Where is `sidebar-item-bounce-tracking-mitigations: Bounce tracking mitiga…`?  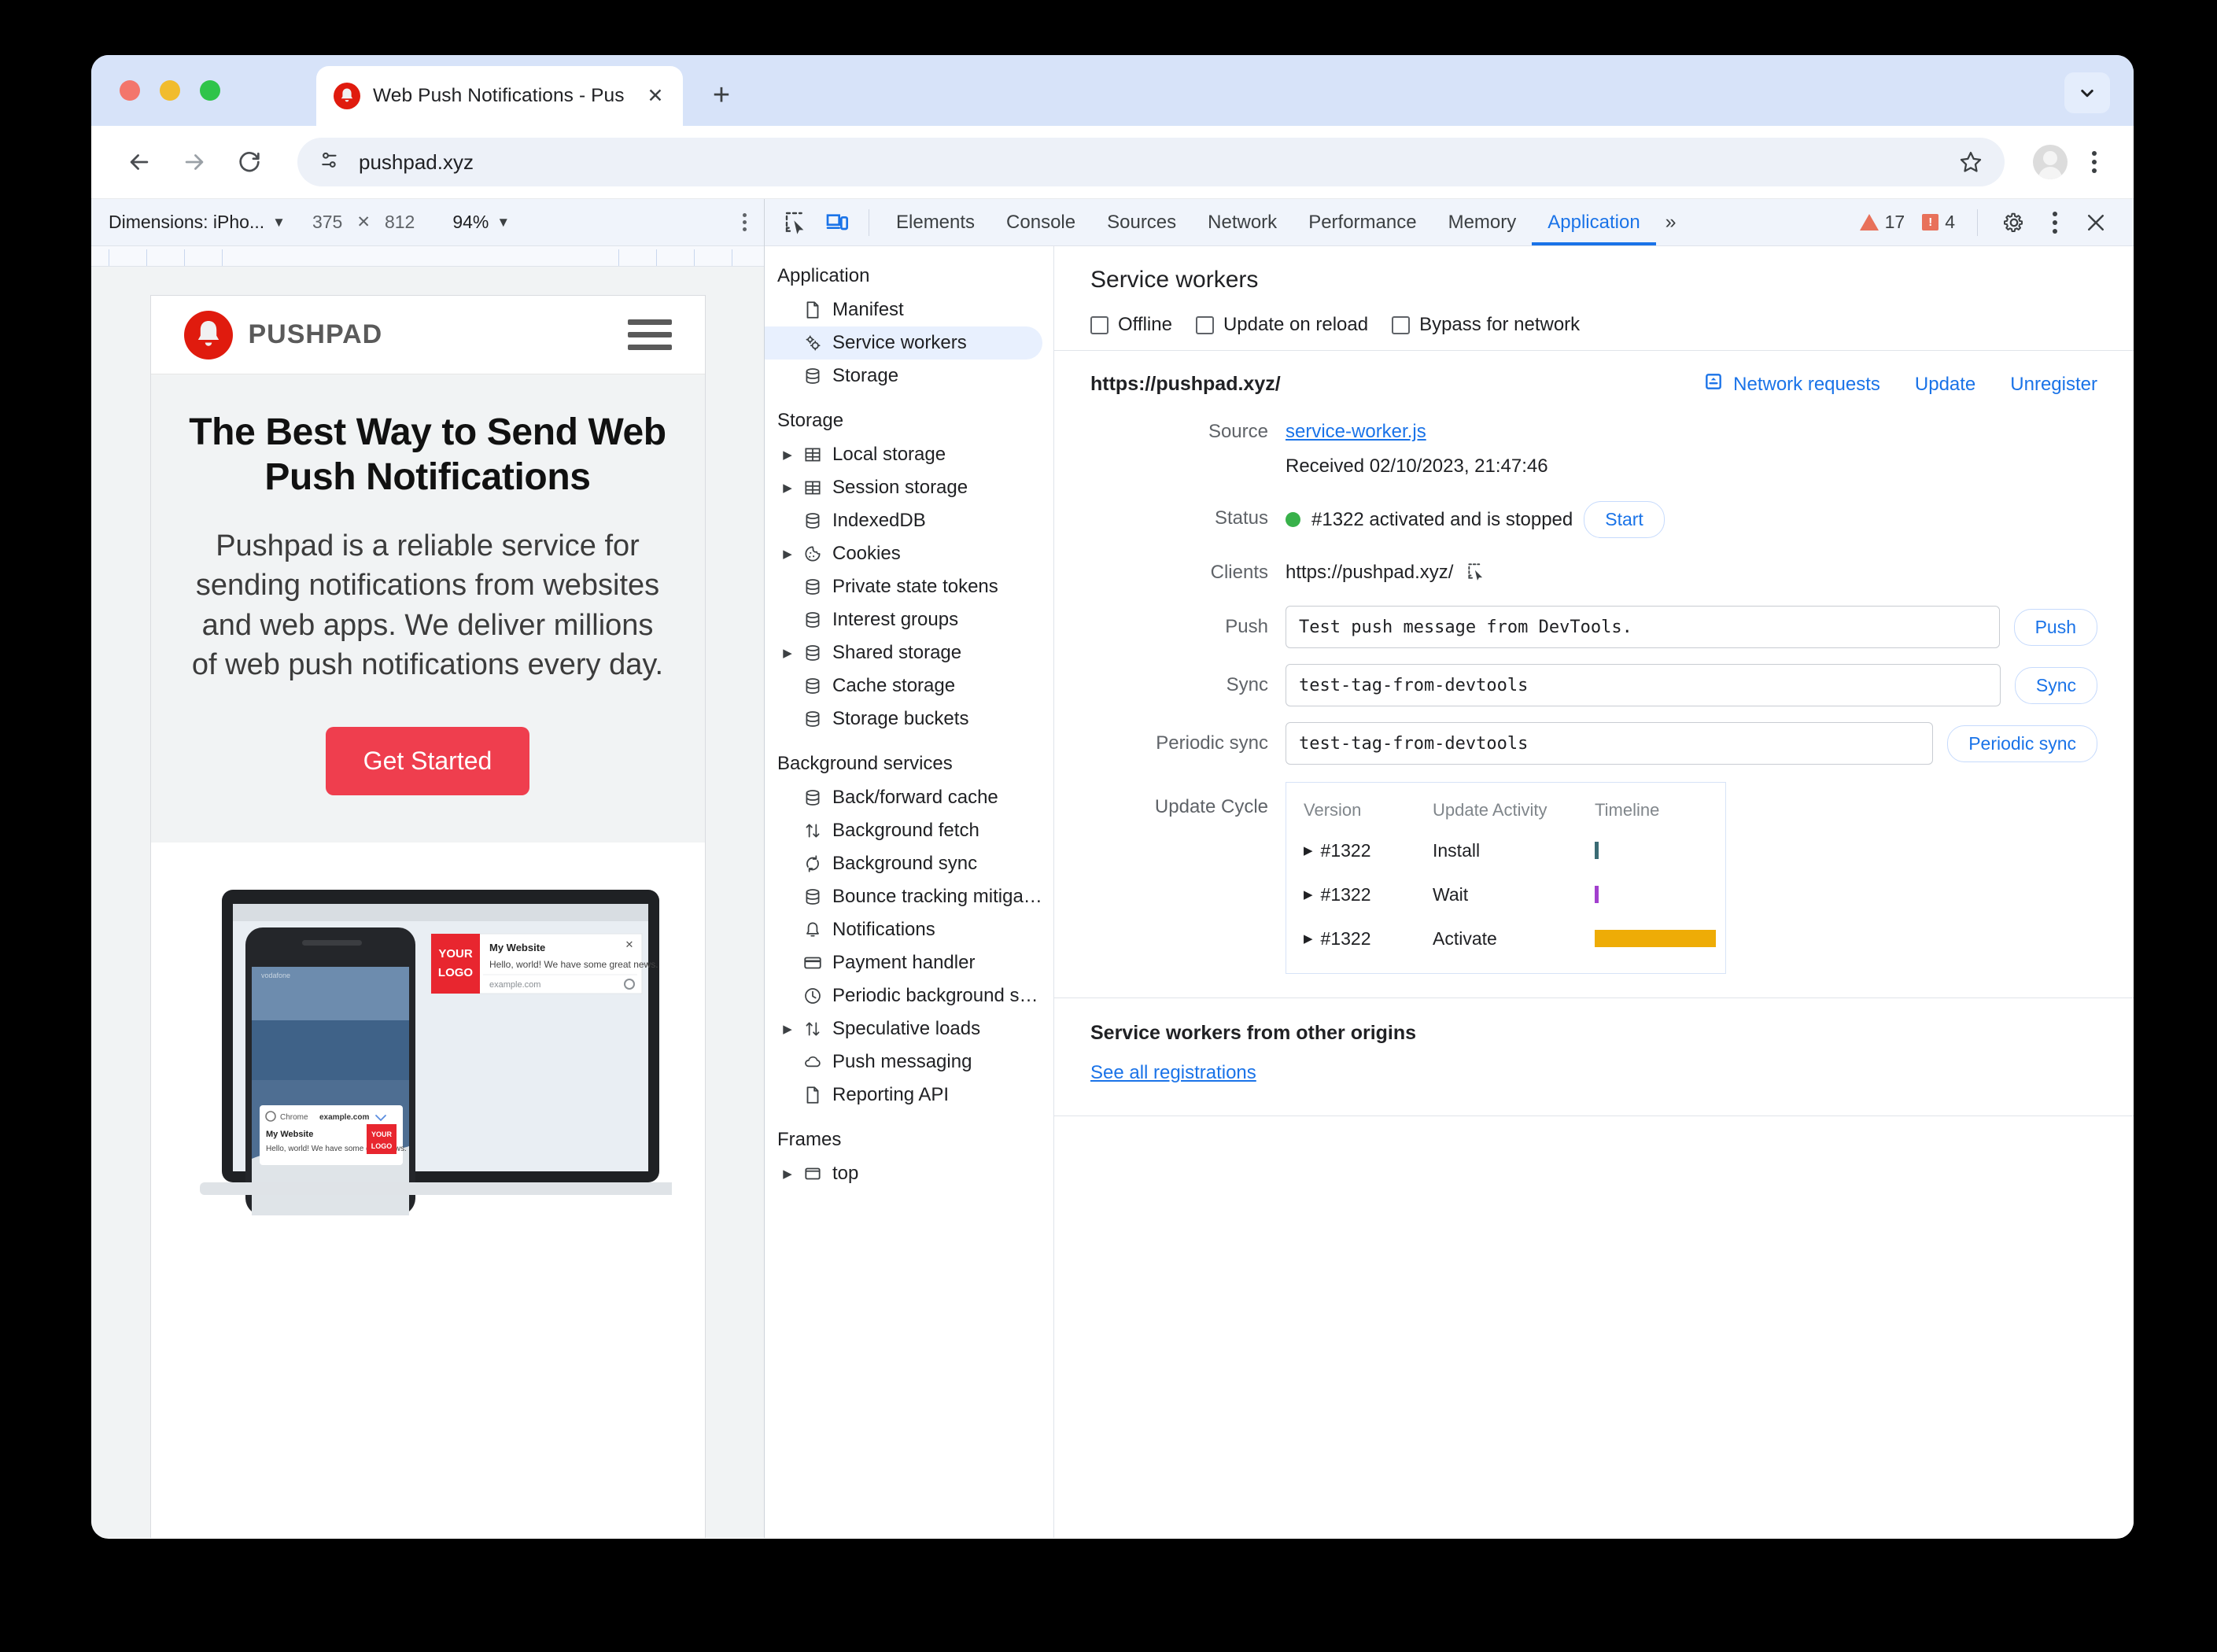
sidebar-item-bounce-tracking-mitigations: Bounce tracking mitiga… is located at coordinates (903, 896).